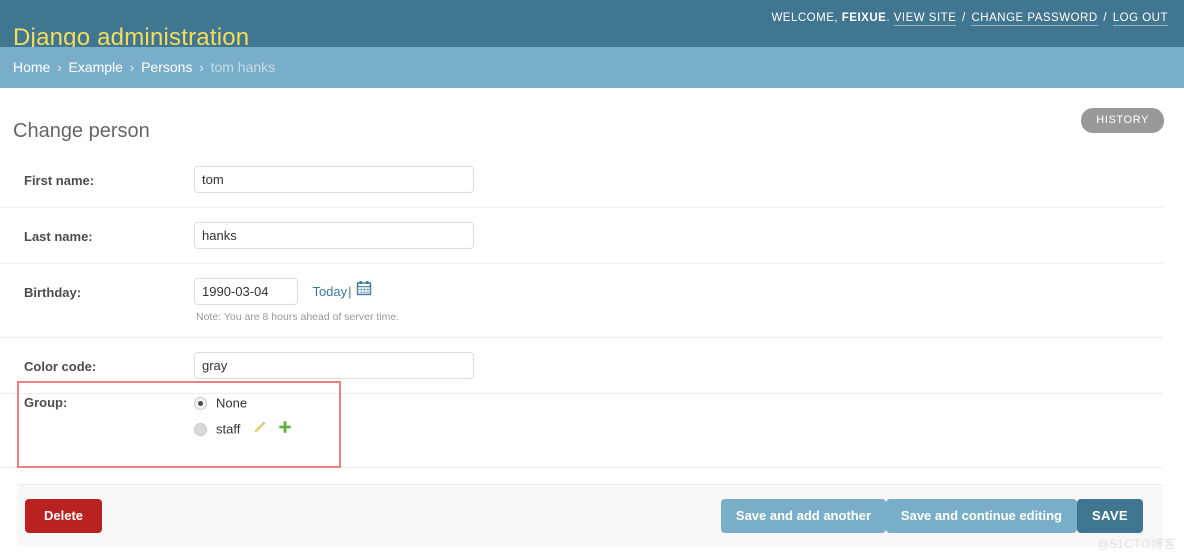 This screenshot has height=555, width=1184. Describe the element at coordinates (334, 179) in the screenshot. I see `first-name-input` at that location.